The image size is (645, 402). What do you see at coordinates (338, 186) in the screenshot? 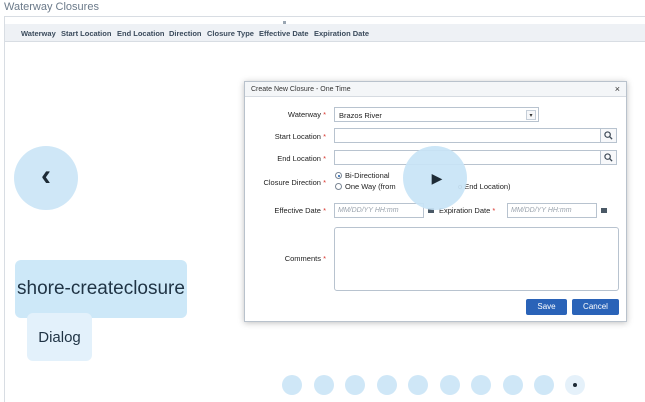
I see `one-way-radio` at bounding box center [338, 186].